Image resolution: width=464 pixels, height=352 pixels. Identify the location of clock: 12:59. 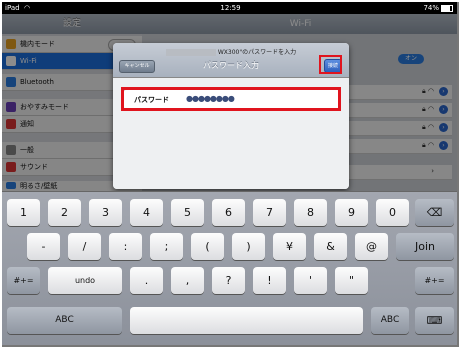
(230, 8).